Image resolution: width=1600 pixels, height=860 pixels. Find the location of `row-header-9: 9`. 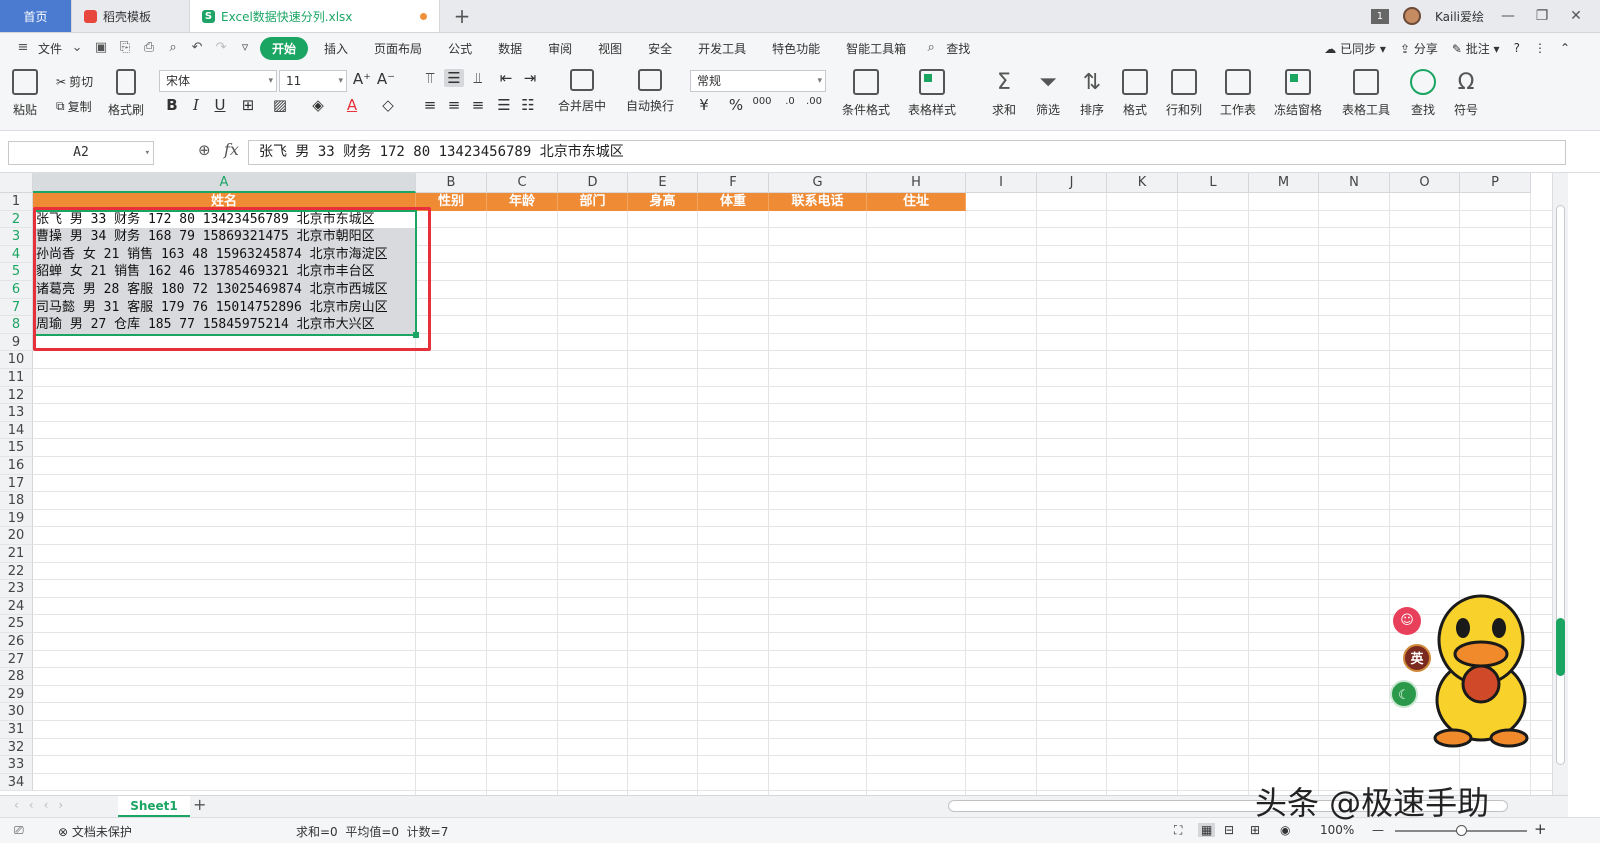

row-header-9: 9 is located at coordinates (16, 342).